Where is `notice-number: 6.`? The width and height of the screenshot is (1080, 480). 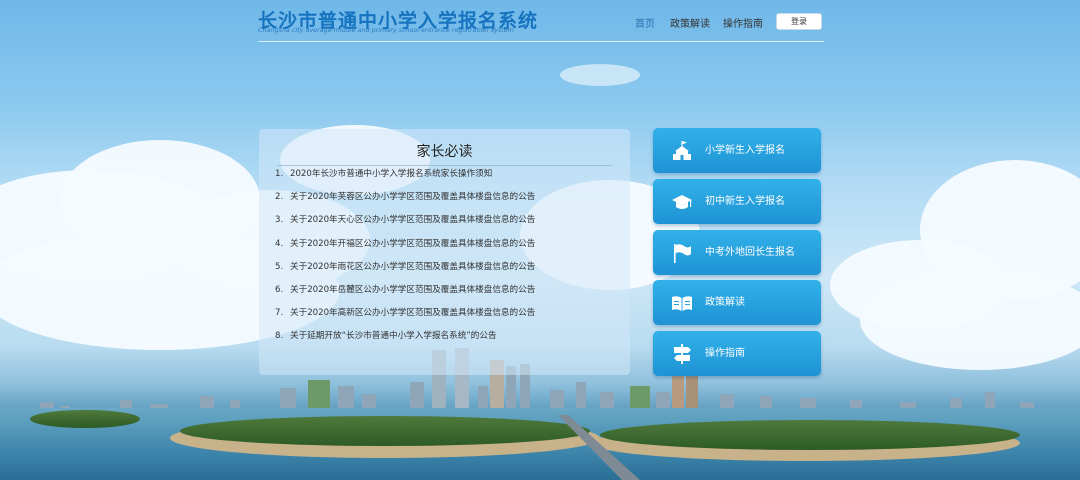
notice-number: 6. is located at coordinates (279, 289).